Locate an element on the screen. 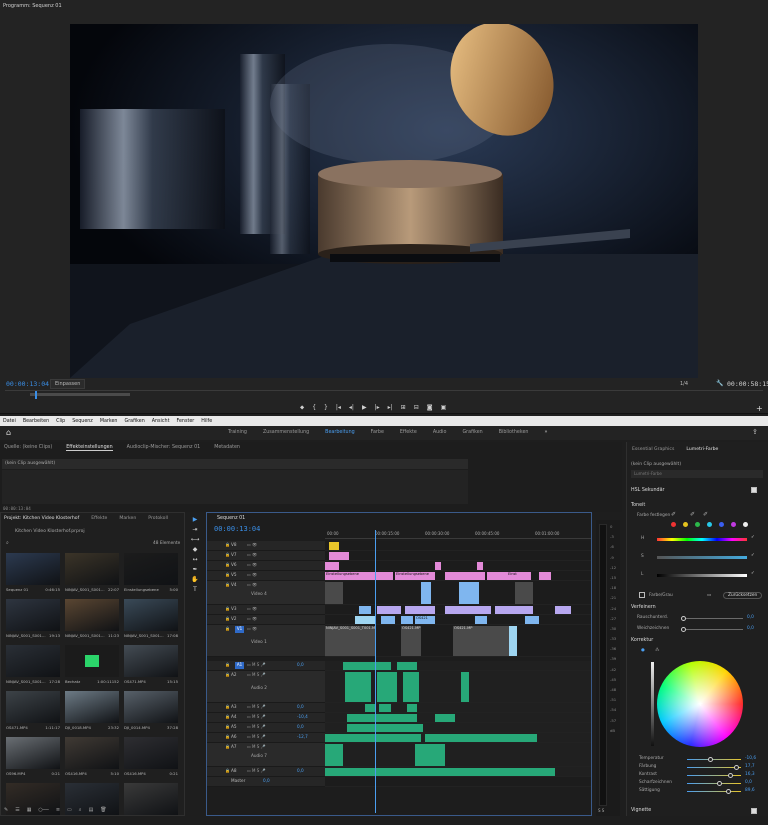 This screenshot has width=768, height=825. track-lane: NINJAV_S001_S001_T001.MO OS421.MP OS421.MP is located at coordinates (458, 641).